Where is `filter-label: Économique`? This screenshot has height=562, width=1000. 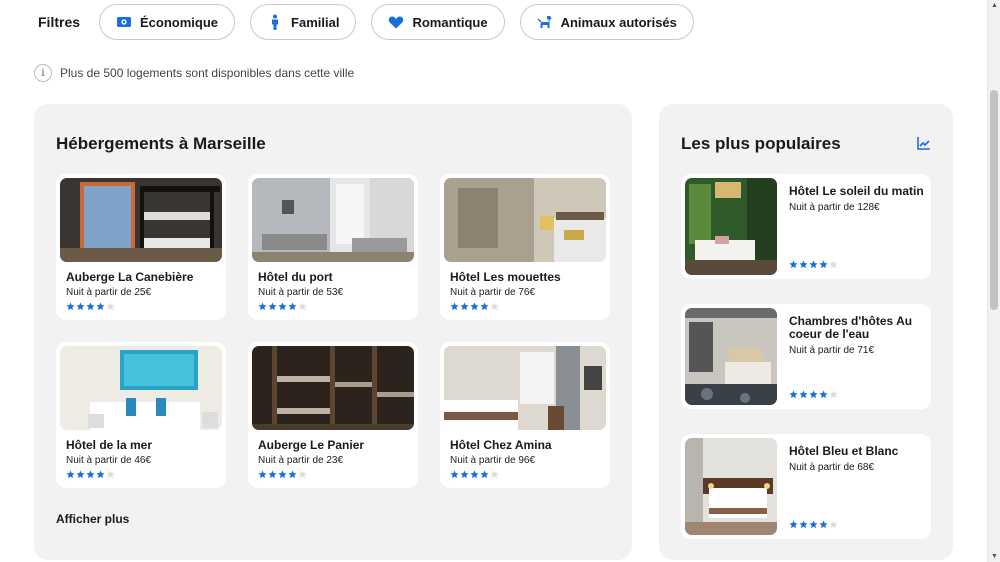
filter-label: Économique is located at coordinates (179, 22).